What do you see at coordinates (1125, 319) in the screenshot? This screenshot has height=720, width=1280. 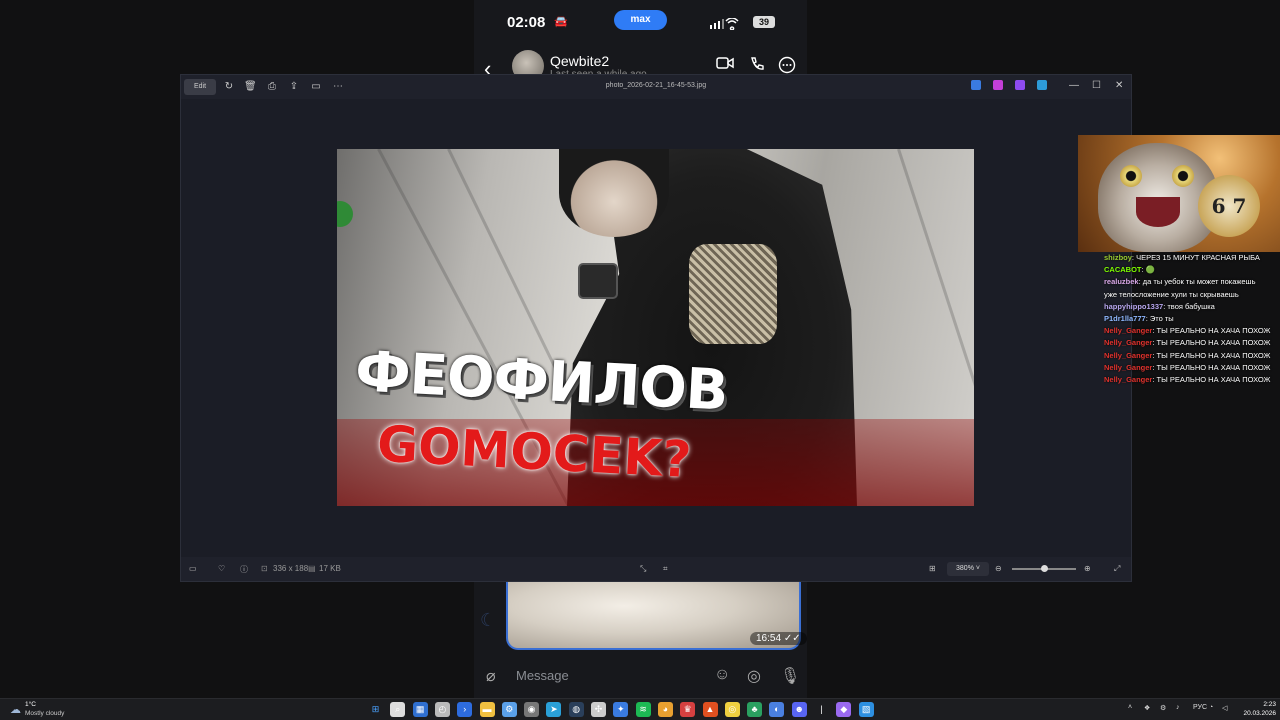 I see `chat-username: P1dr1lla777` at bounding box center [1125, 319].